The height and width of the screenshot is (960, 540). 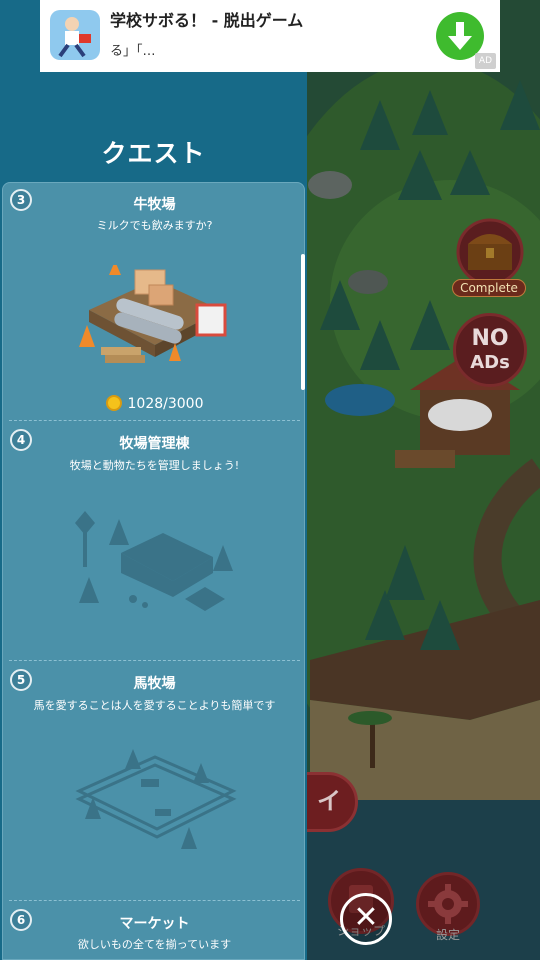 I want to click on close-button: ✕, so click(x=366, y=919).